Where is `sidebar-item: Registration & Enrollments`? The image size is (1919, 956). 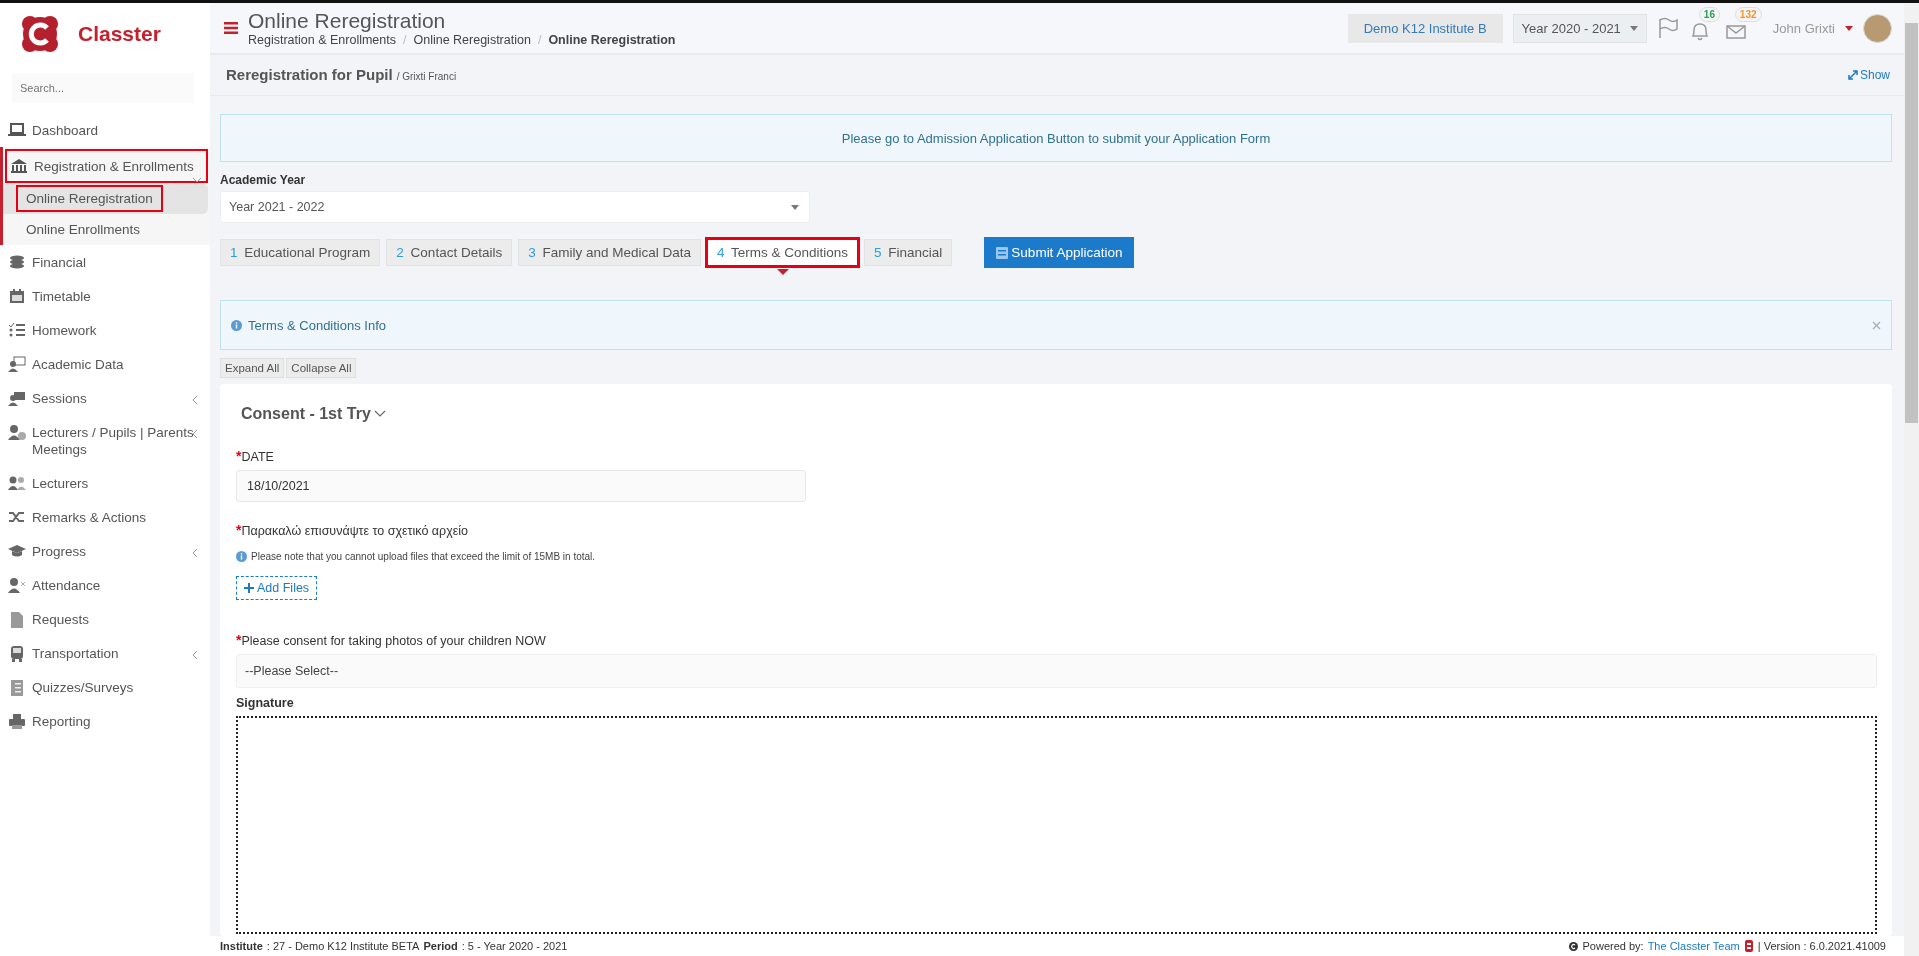 sidebar-item: Registration & Enrollments is located at coordinates (106, 166).